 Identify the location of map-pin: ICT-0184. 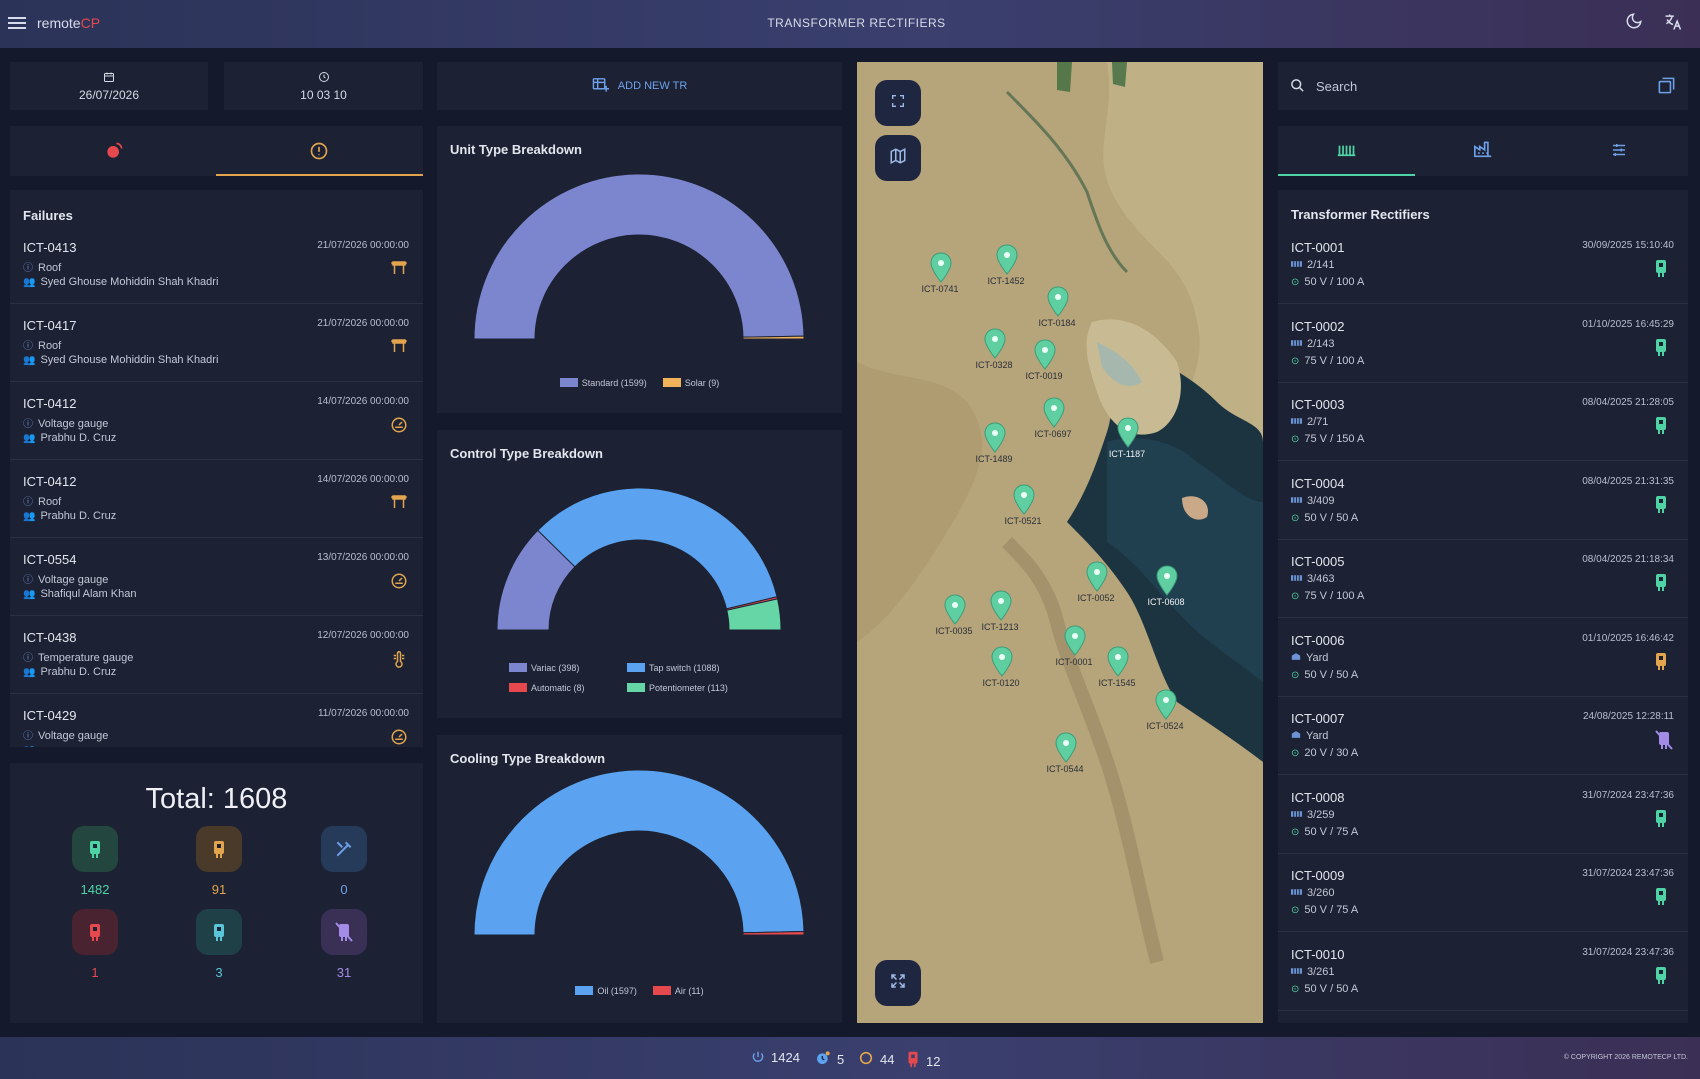
(1057, 307).